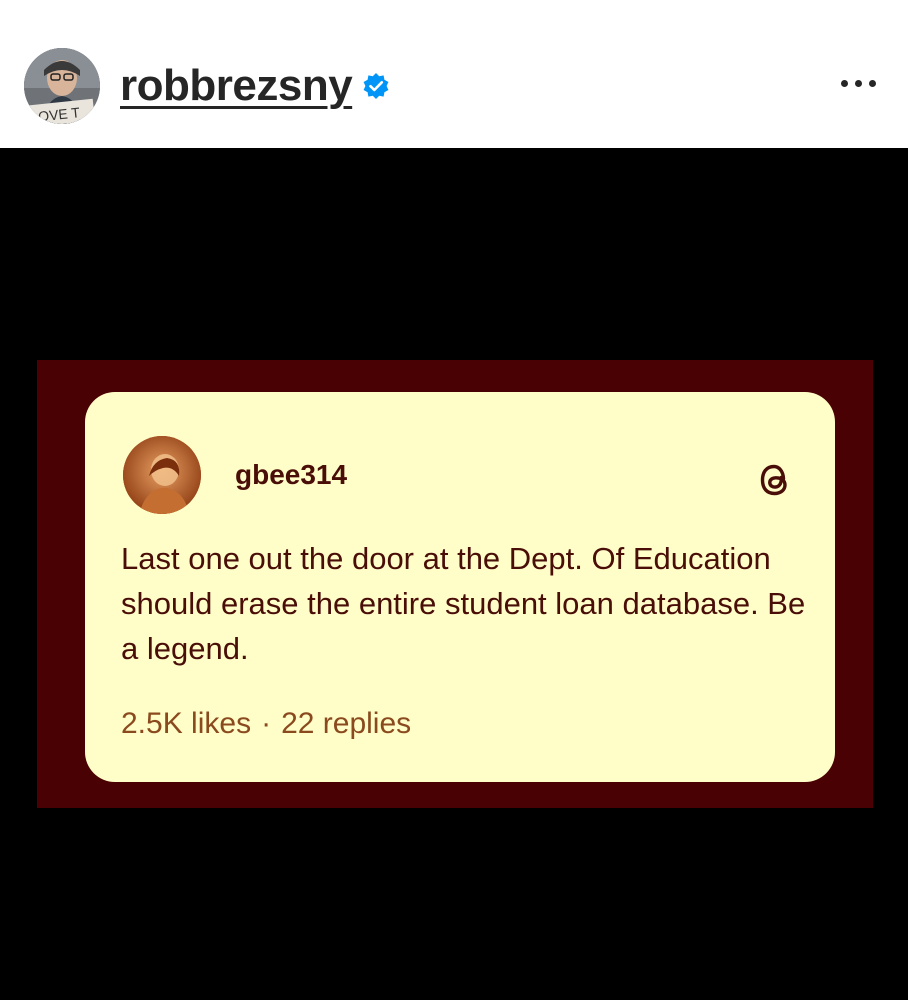 Image resolution: width=908 pixels, height=1000 pixels. I want to click on post-stats: 2.5K likes · 22 replies, so click(266, 724).